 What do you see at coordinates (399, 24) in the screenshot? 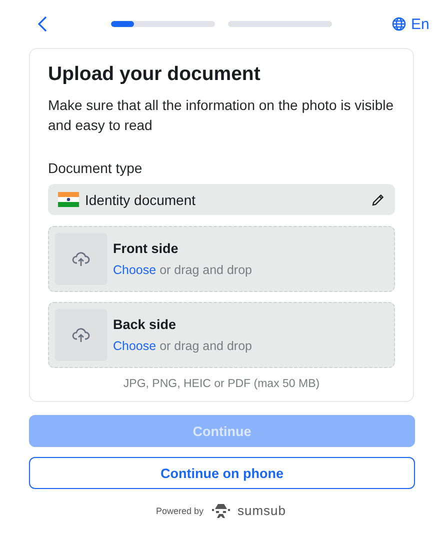
I see `globe-icon` at bounding box center [399, 24].